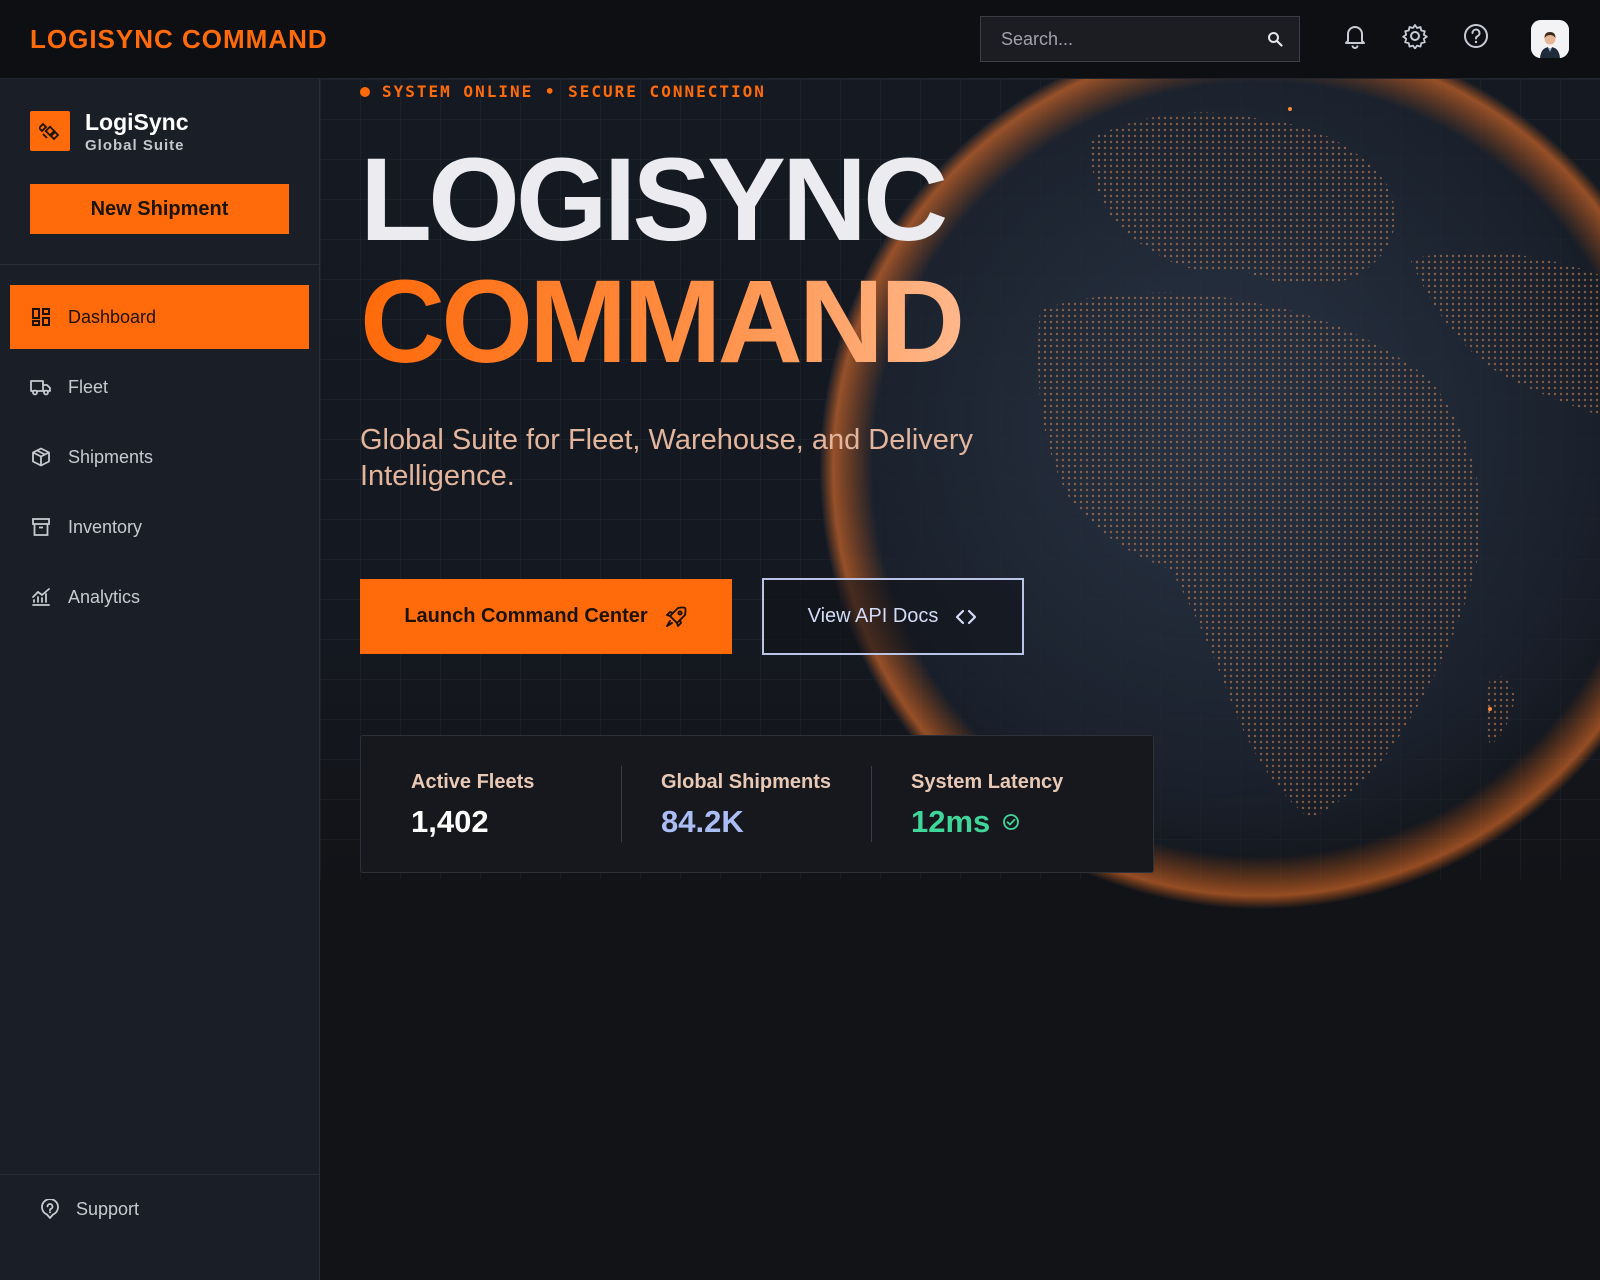 Image resolution: width=1600 pixels, height=1280 pixels. What do you see at coordinates (1275, 39) in the screenshot?
I see `search-icon` at bounding box center [1275, 39].